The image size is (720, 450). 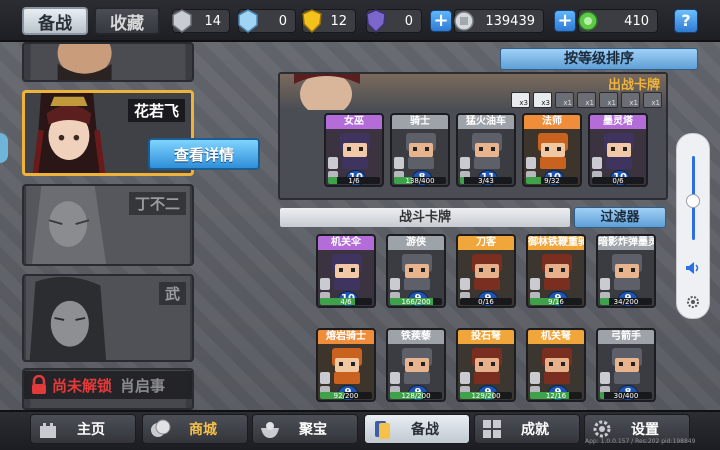 I want to click on unit-card: 弓箭手830/400, so click(x=626, y=365).